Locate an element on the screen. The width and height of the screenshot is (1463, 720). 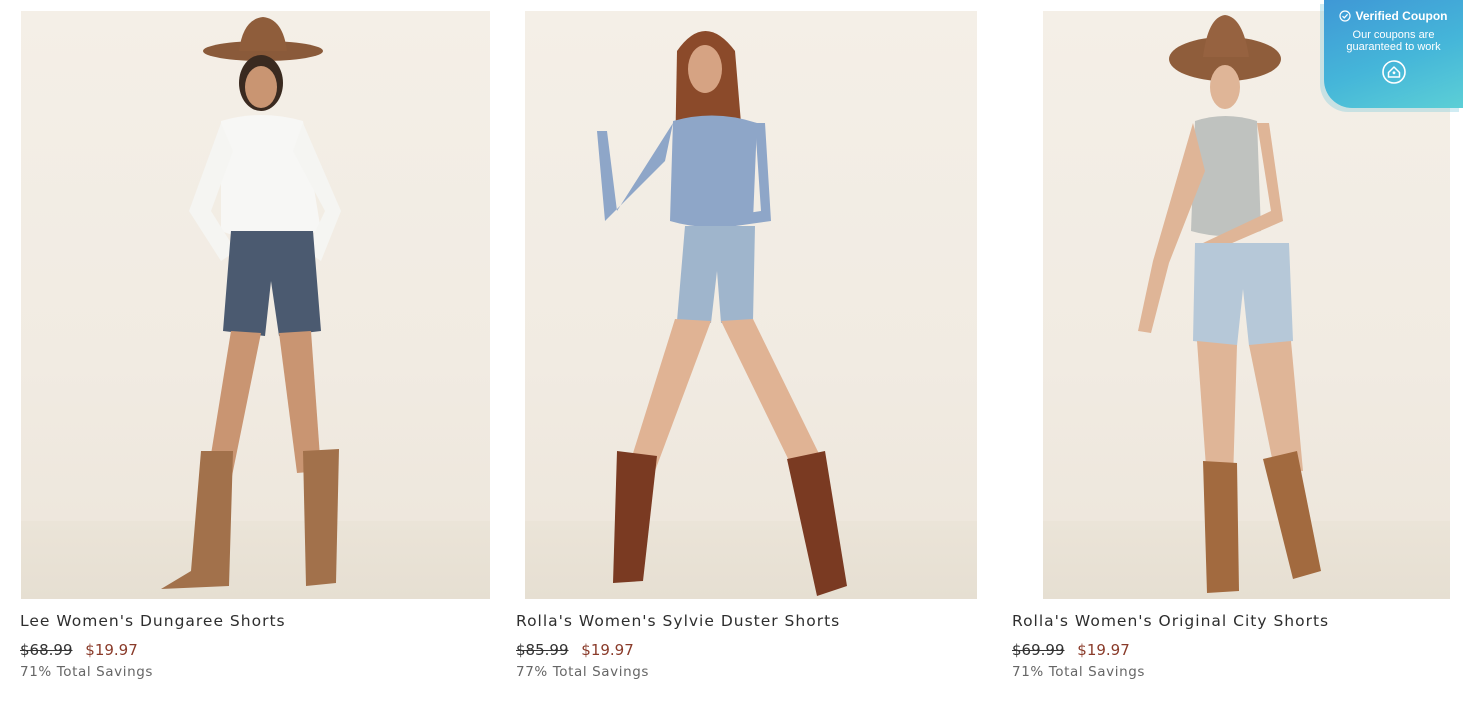
product-title-link: Rolla's Women's Sylvie Duster Shorts is located at coordinates (678, 623).